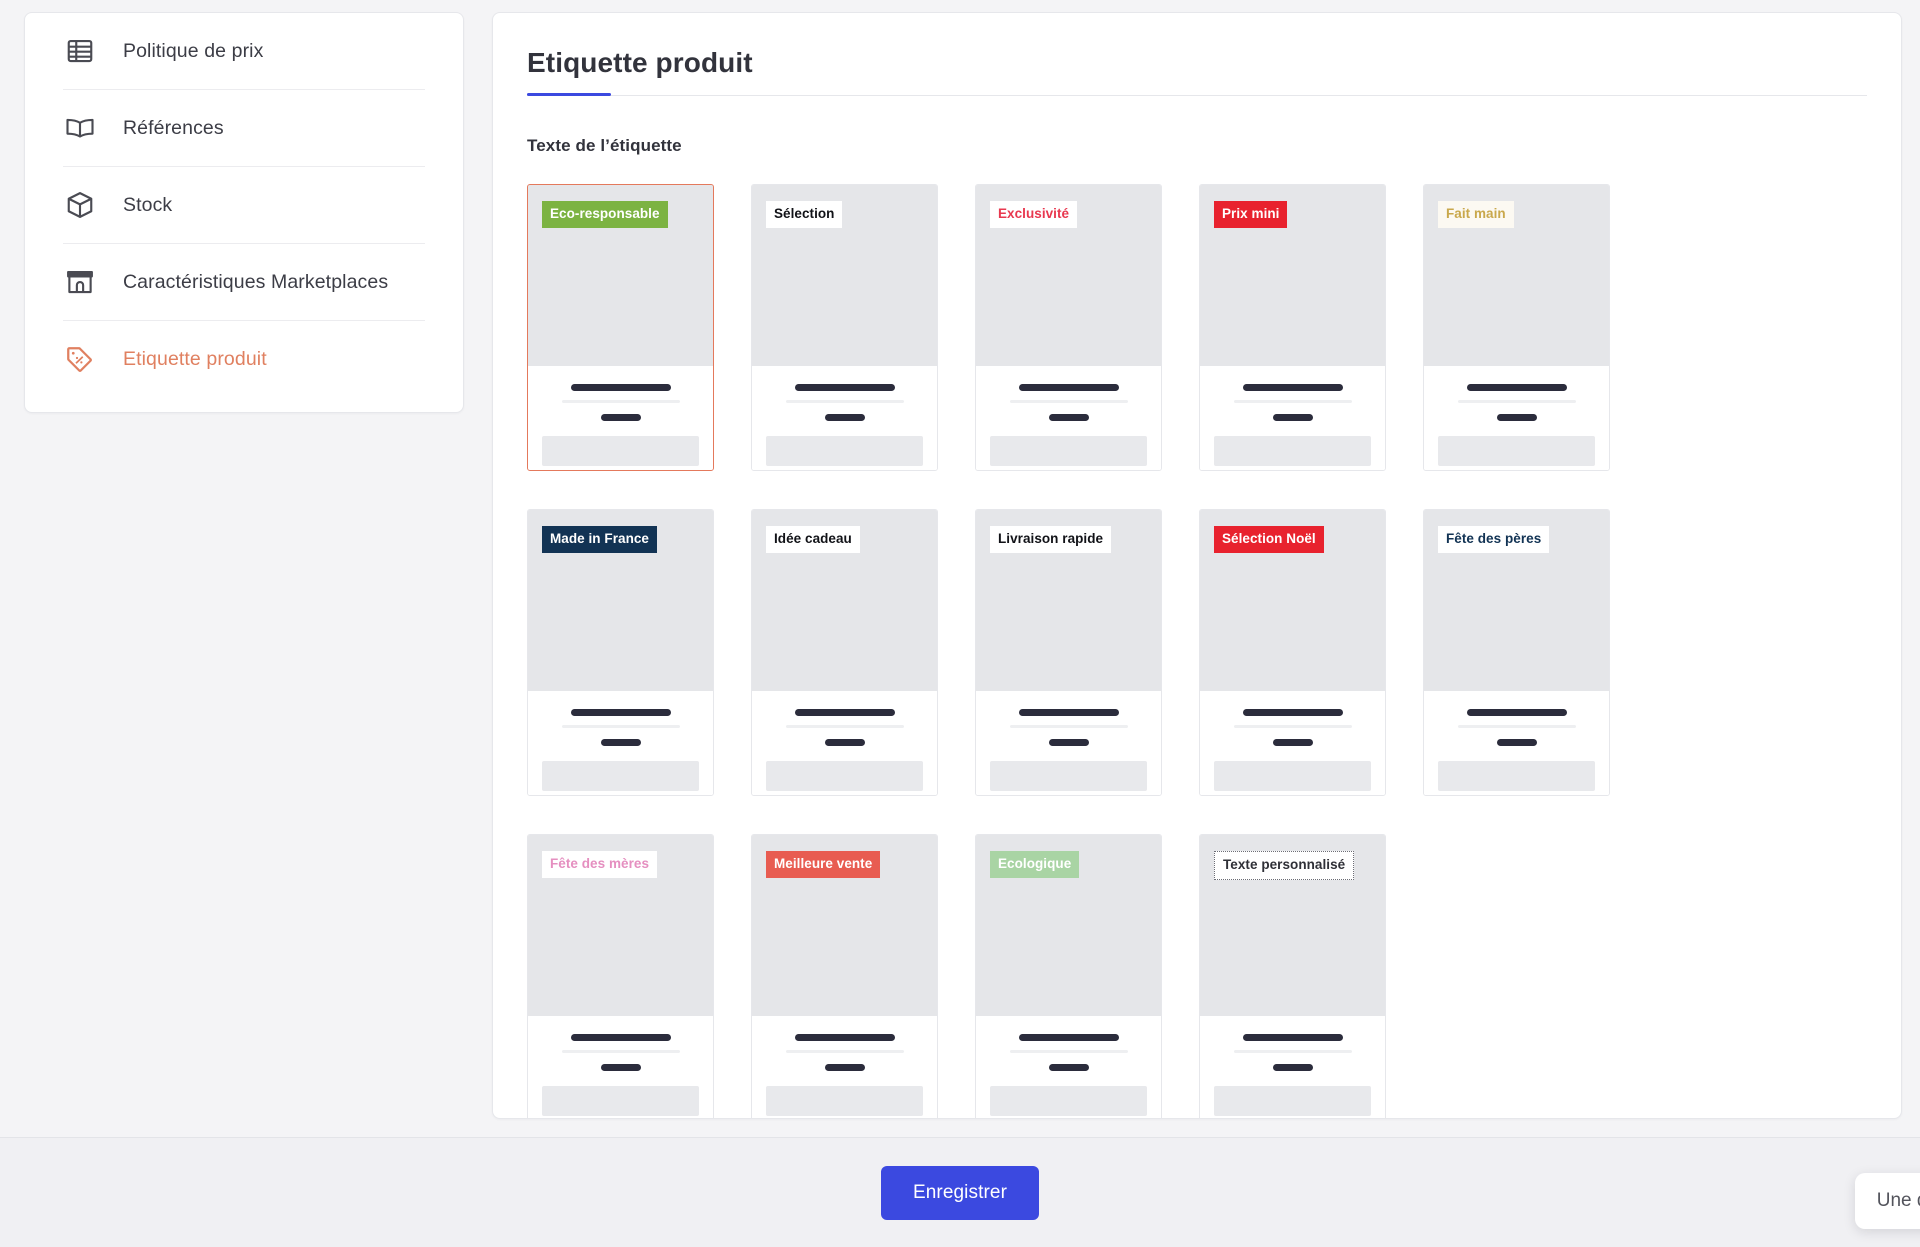  Describe the element at coordinates (1887, 1201) in the screenshot. I see `chat-widget: Une qu` at that location.